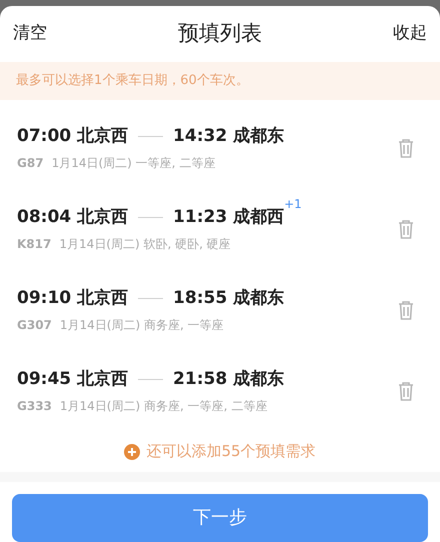  Describe the element at coordinates (30, 163) in the screenshot. I see `train-number: G87` at that location.